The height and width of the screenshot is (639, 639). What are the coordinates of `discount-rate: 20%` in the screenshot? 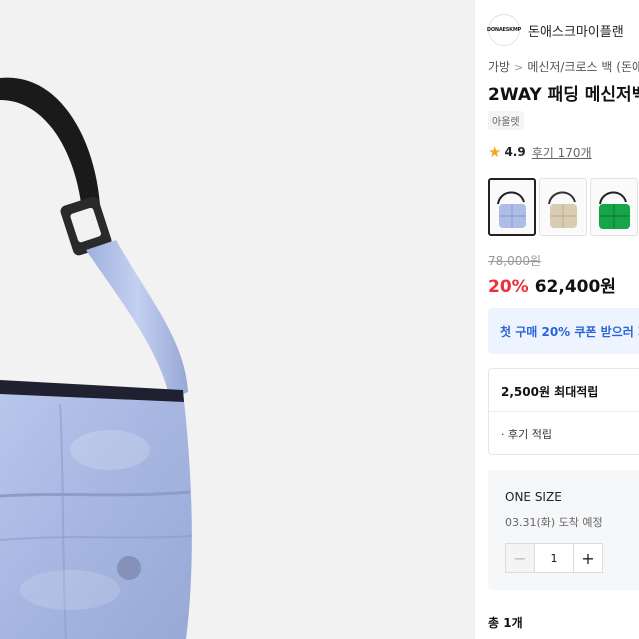 It's located at (508, 287).